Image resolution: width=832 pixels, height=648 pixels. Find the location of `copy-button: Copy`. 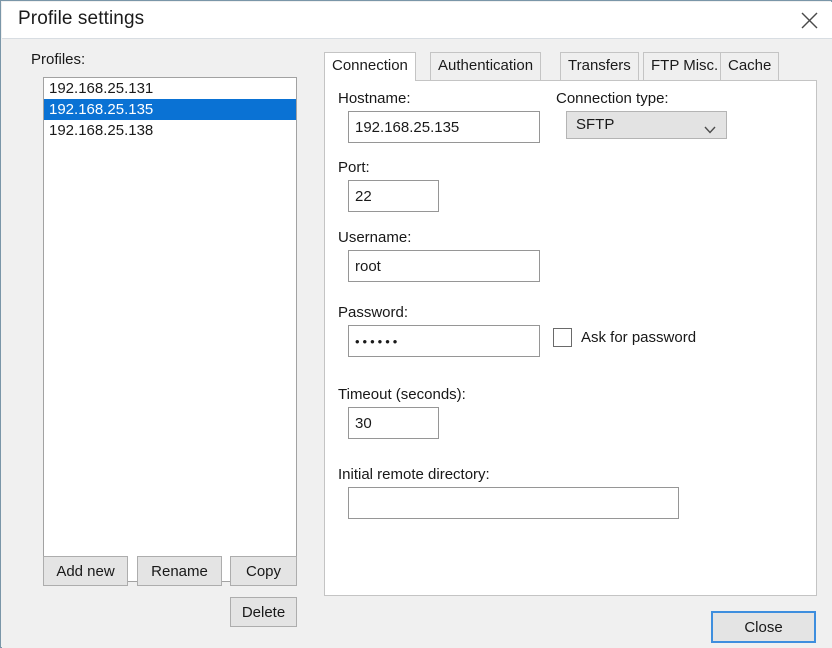

copy-button: Copy is located at coordinates (263, 571).